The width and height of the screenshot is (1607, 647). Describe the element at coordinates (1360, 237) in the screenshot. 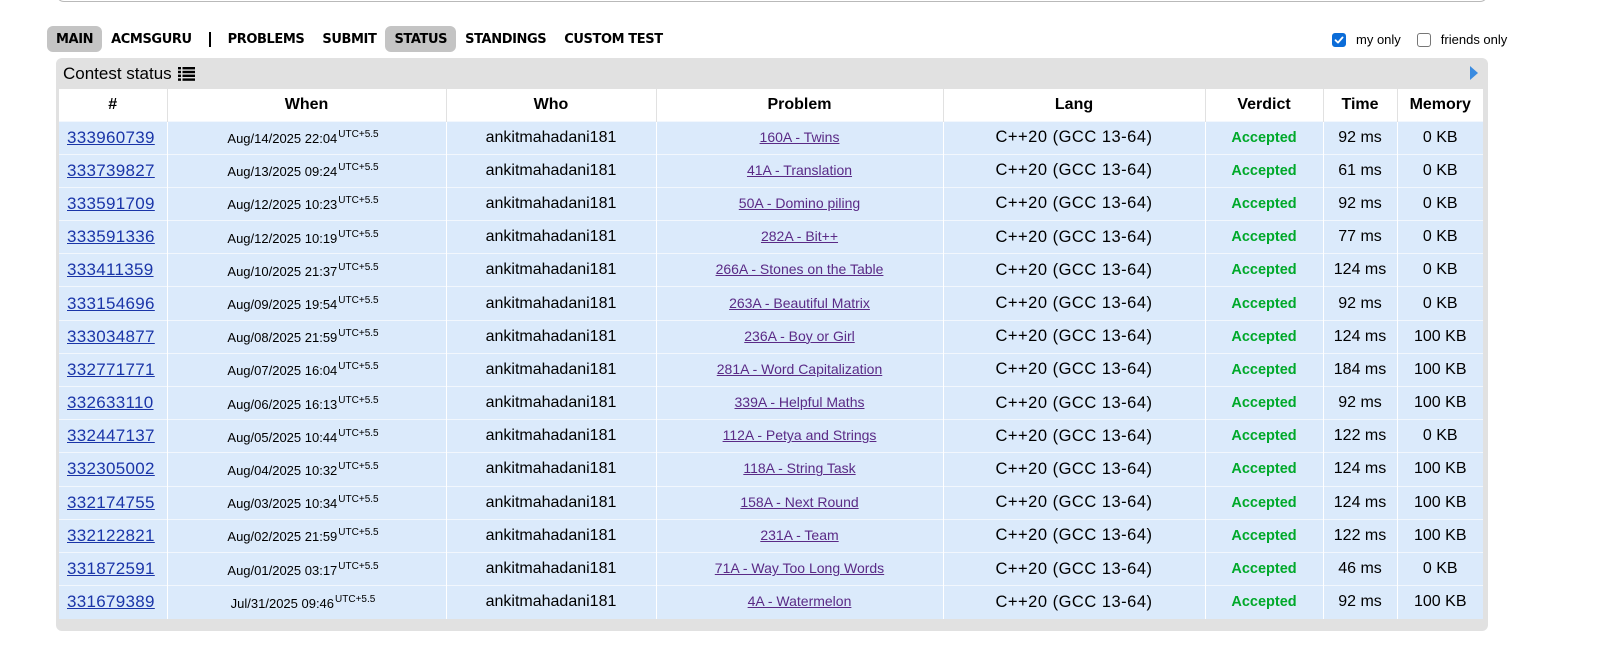

I see `time-cell: 77 ms` at that location.